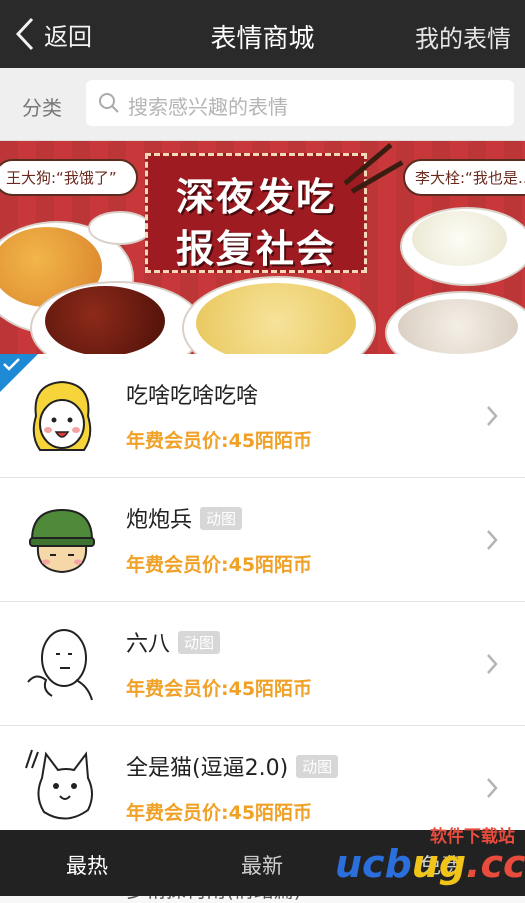 Image resolution: width=525 pixels, height=903 pixels. What do you see at coordinates (463, 36) in the screenshot?
I see `my-stickers-button: 我的表情` at bounding box center [463, 36].